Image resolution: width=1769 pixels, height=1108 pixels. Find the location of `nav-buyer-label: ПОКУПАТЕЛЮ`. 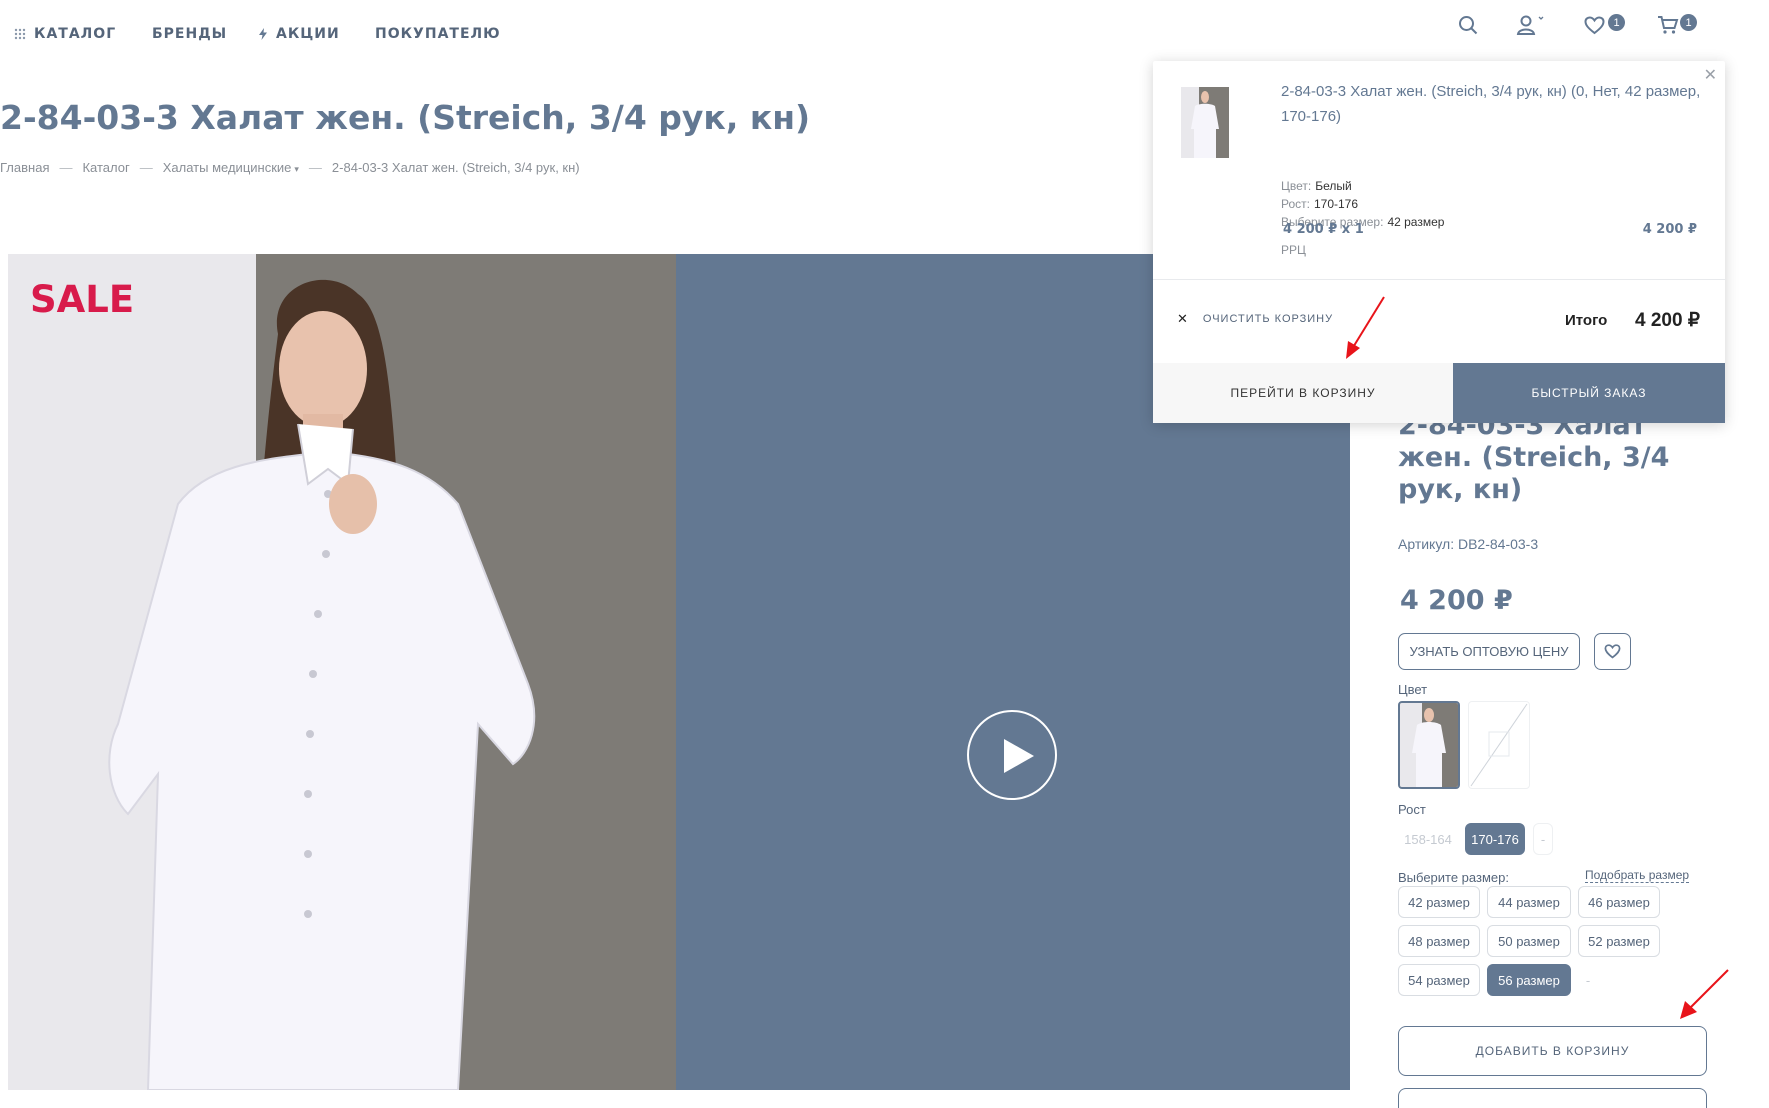

nav-buyer-label: ПОКУПАТЕЛЮ is located at coordinates (438, 34).